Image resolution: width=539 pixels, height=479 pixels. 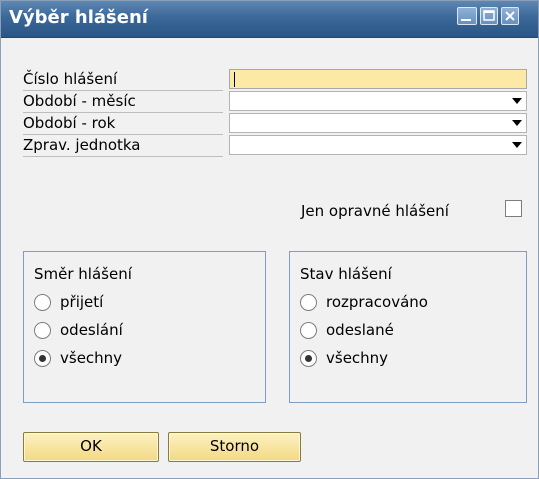 What do you see at coordinates (378, 145) in the screenshot?
I see `reporting-unit-select` at bounding box center [378, 145].